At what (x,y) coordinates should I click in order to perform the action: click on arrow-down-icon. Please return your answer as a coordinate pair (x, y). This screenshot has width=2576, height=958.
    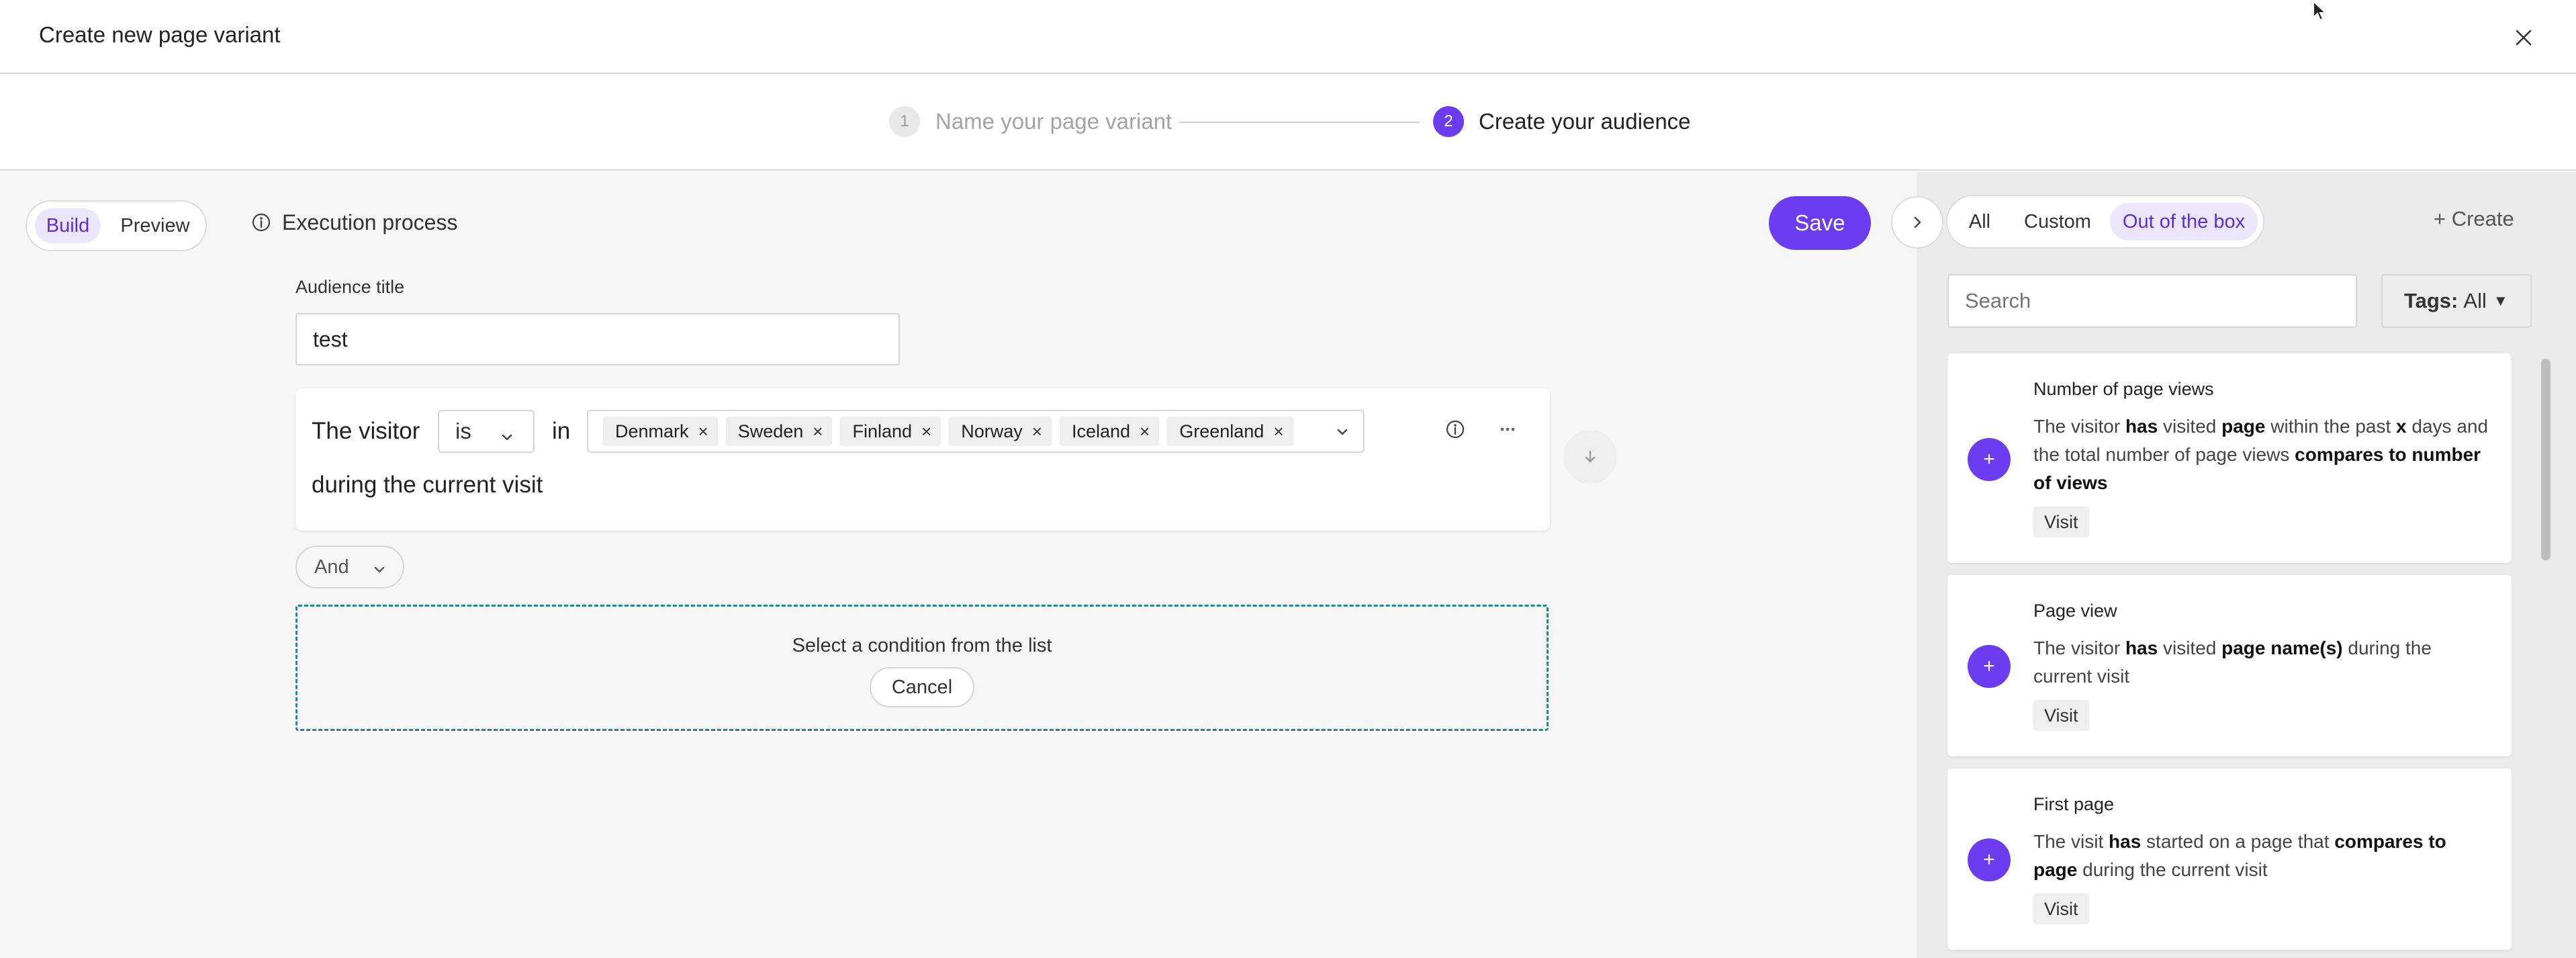
    Looking at the image, I should click on (1590, 456).